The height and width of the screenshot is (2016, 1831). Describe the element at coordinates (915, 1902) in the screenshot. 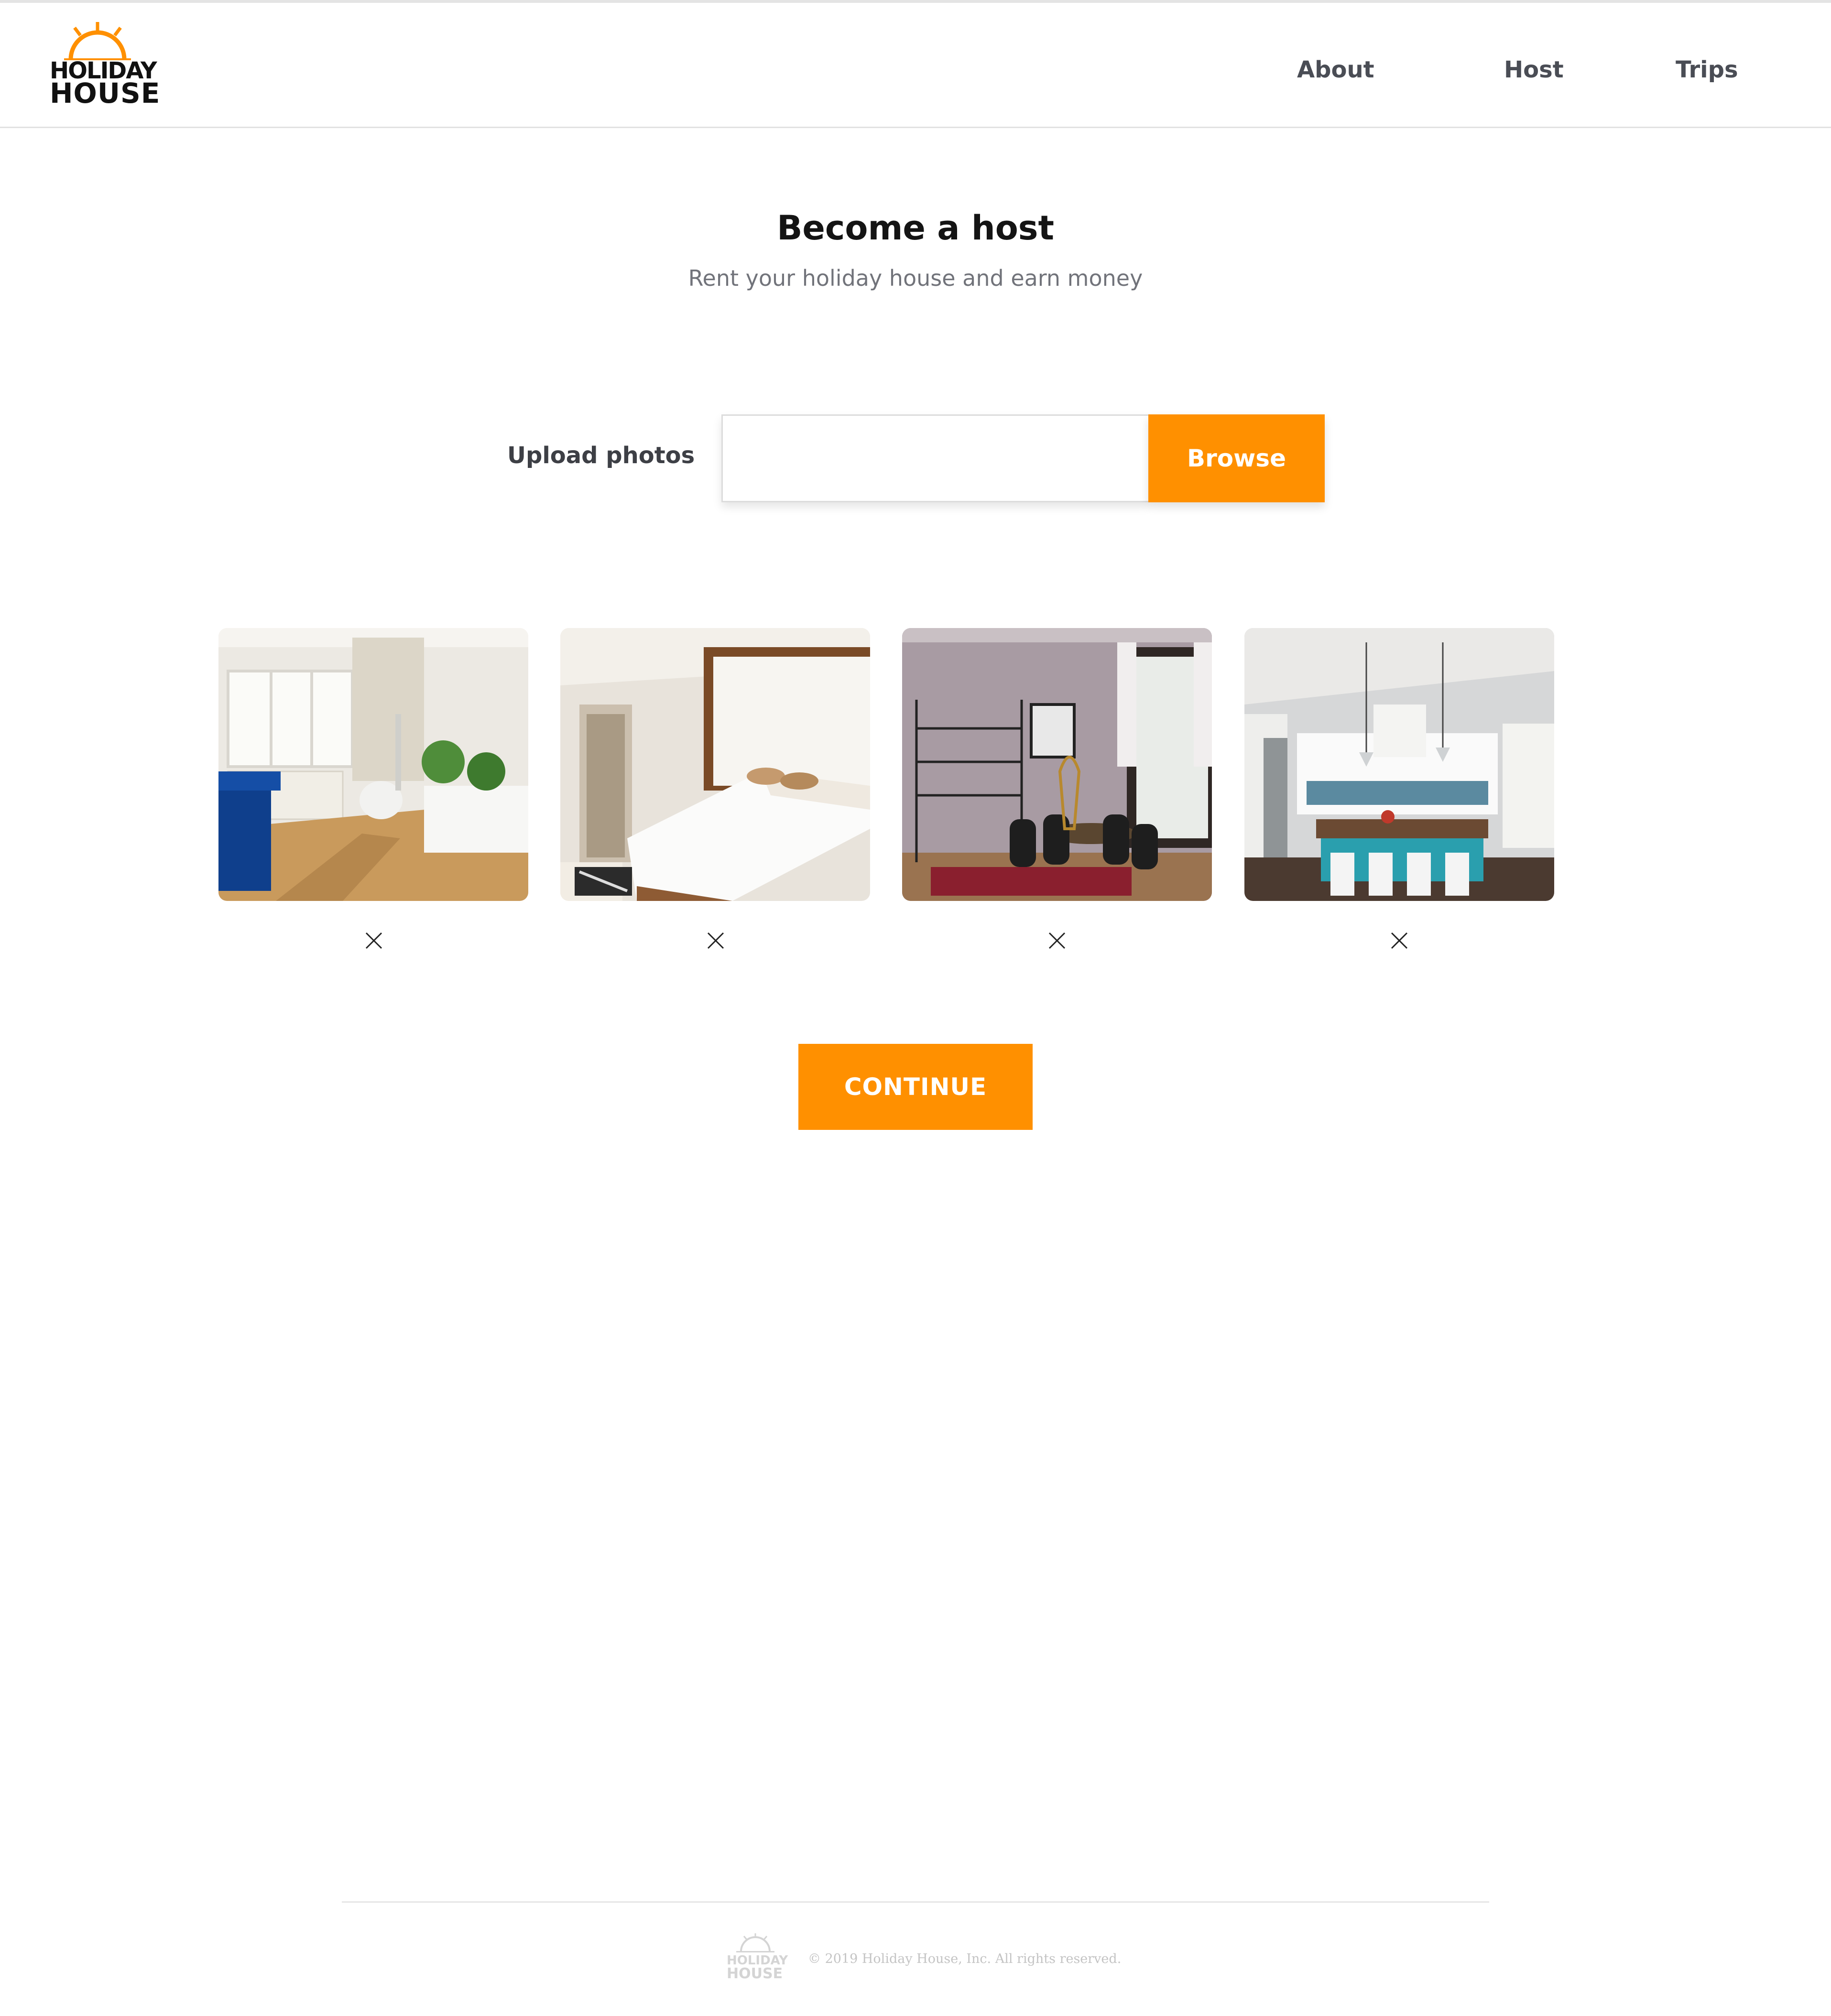

I see `footer-divider` at that location.